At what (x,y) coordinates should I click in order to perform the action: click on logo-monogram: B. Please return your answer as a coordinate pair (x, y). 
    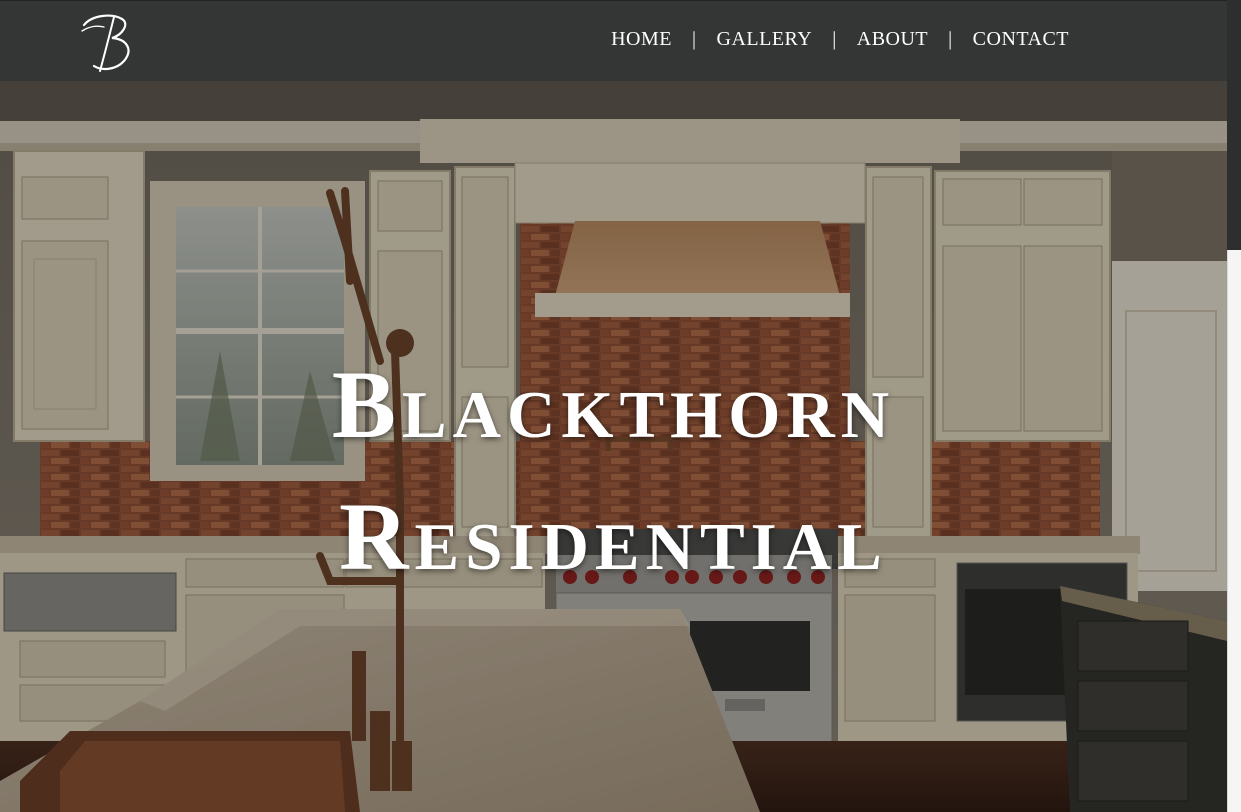
    Looking at the image, I should click on (115, 42).